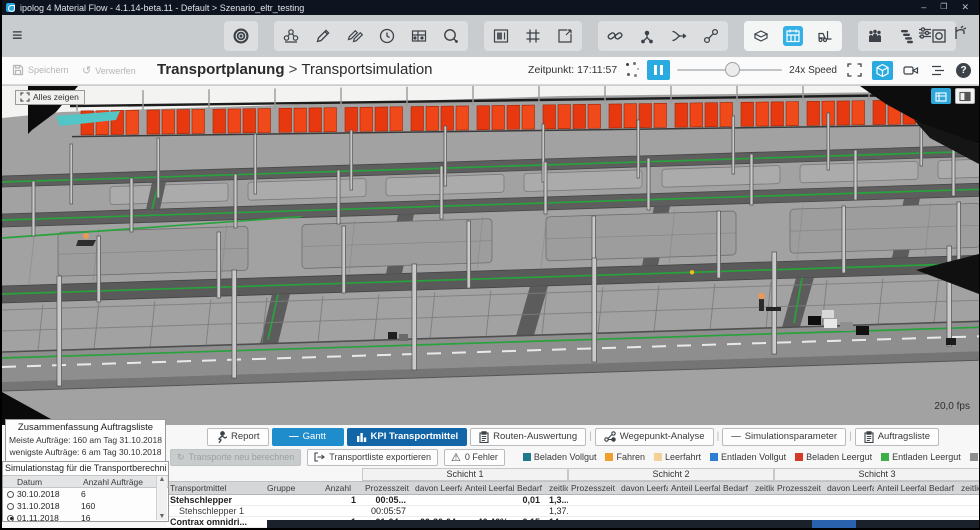 This screenshot has width=980, height=530. What do you see at coordinates (291, 36) in the screenshot?
I see `process-flow-icon` at bounding box center [291, 36].